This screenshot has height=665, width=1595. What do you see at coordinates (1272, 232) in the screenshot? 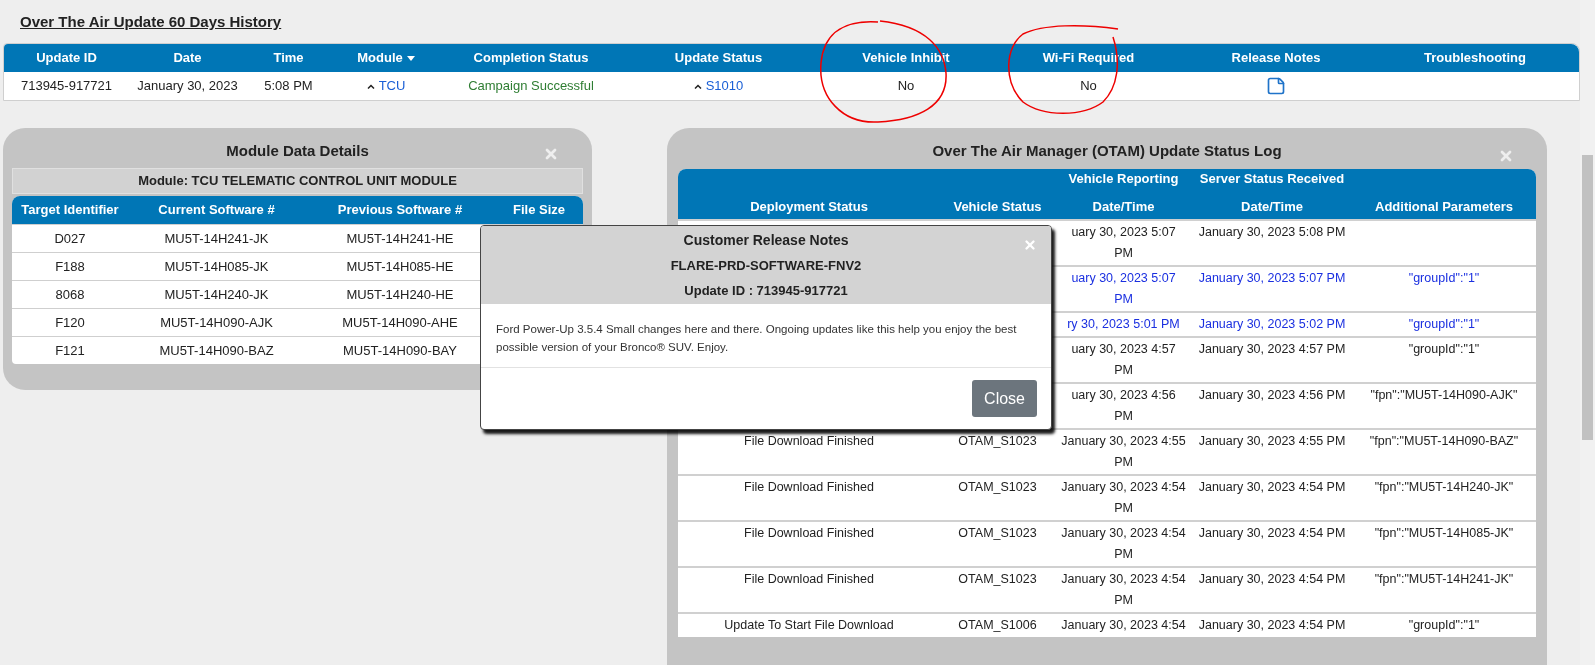
I see `table-cell-text: January 30, 2023 5:08 PM` at bounding box center [1272, 232].